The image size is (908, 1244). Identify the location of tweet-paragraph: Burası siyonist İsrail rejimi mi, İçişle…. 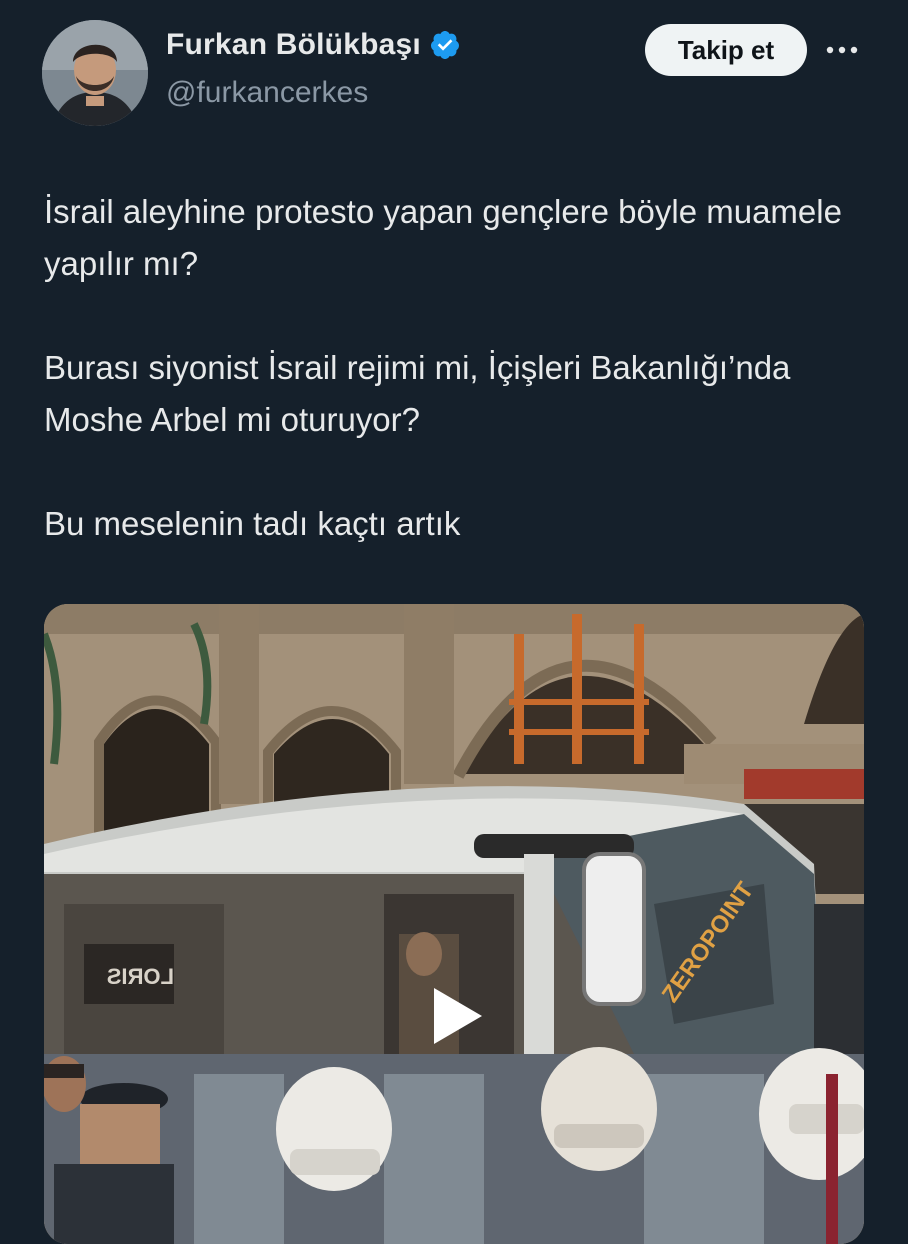
(417, 393).